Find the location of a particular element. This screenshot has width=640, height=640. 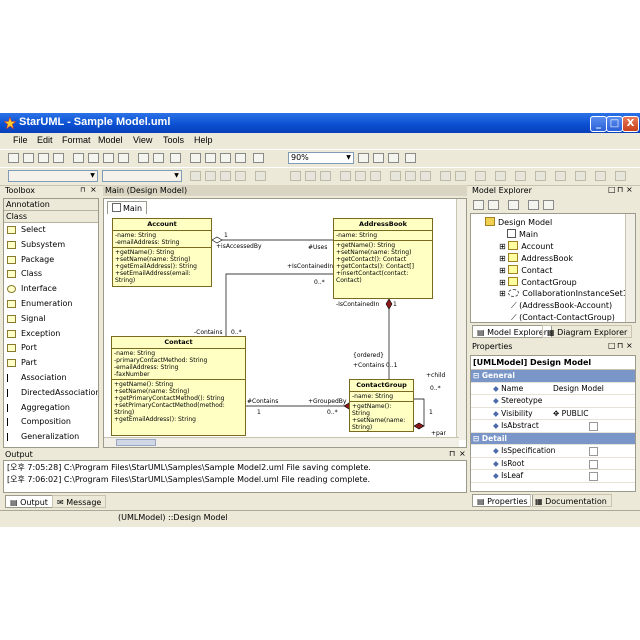

bring-front-icon is located at coordinates (395, 176).